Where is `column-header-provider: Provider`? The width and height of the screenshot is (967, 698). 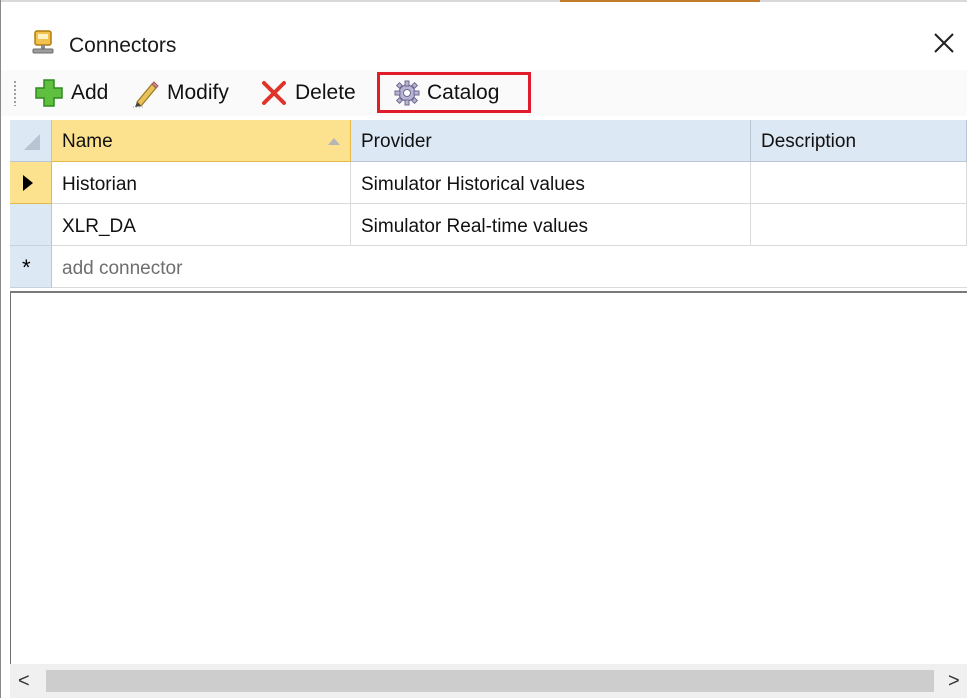 column-header-provider: Provider is located at coordinates (551, 141).